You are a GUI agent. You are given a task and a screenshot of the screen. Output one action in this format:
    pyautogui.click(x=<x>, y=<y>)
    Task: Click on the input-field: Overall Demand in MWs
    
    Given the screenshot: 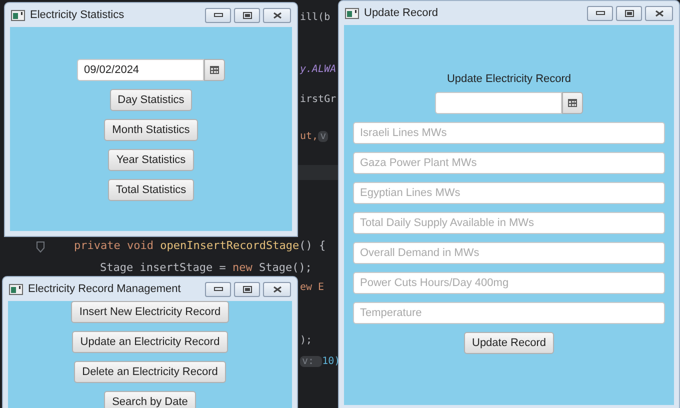 What is the action you would take?
    pyautogui.click(x=509, y=253)
    